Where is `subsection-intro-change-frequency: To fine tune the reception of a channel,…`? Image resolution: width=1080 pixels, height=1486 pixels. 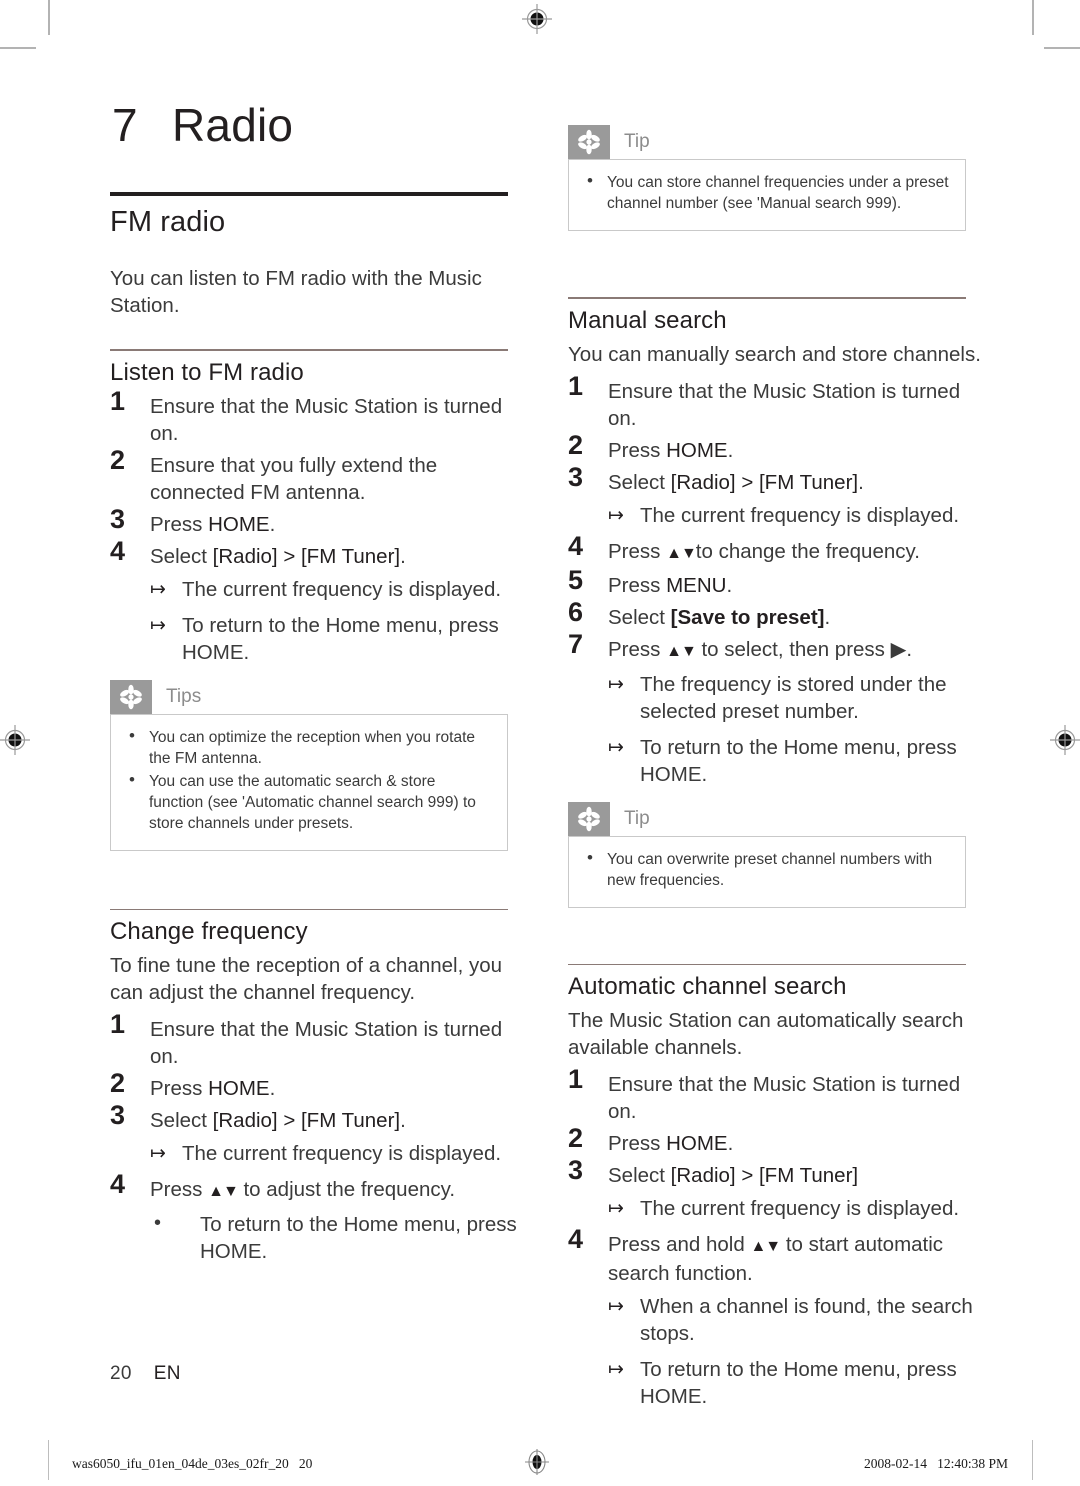
subsection-intro-change-frequency: To fine tune the reception of a channel,… is located at coordinates (306, 979).